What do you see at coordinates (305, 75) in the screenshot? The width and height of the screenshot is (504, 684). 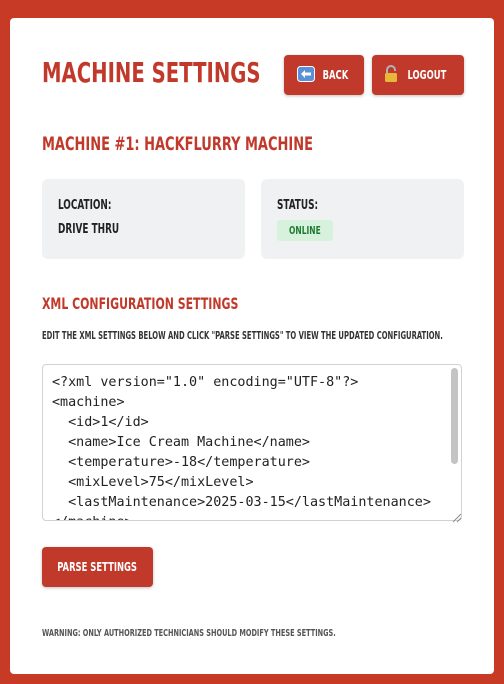 I see `back-arrow-icon` at bounding box center [305, 75].